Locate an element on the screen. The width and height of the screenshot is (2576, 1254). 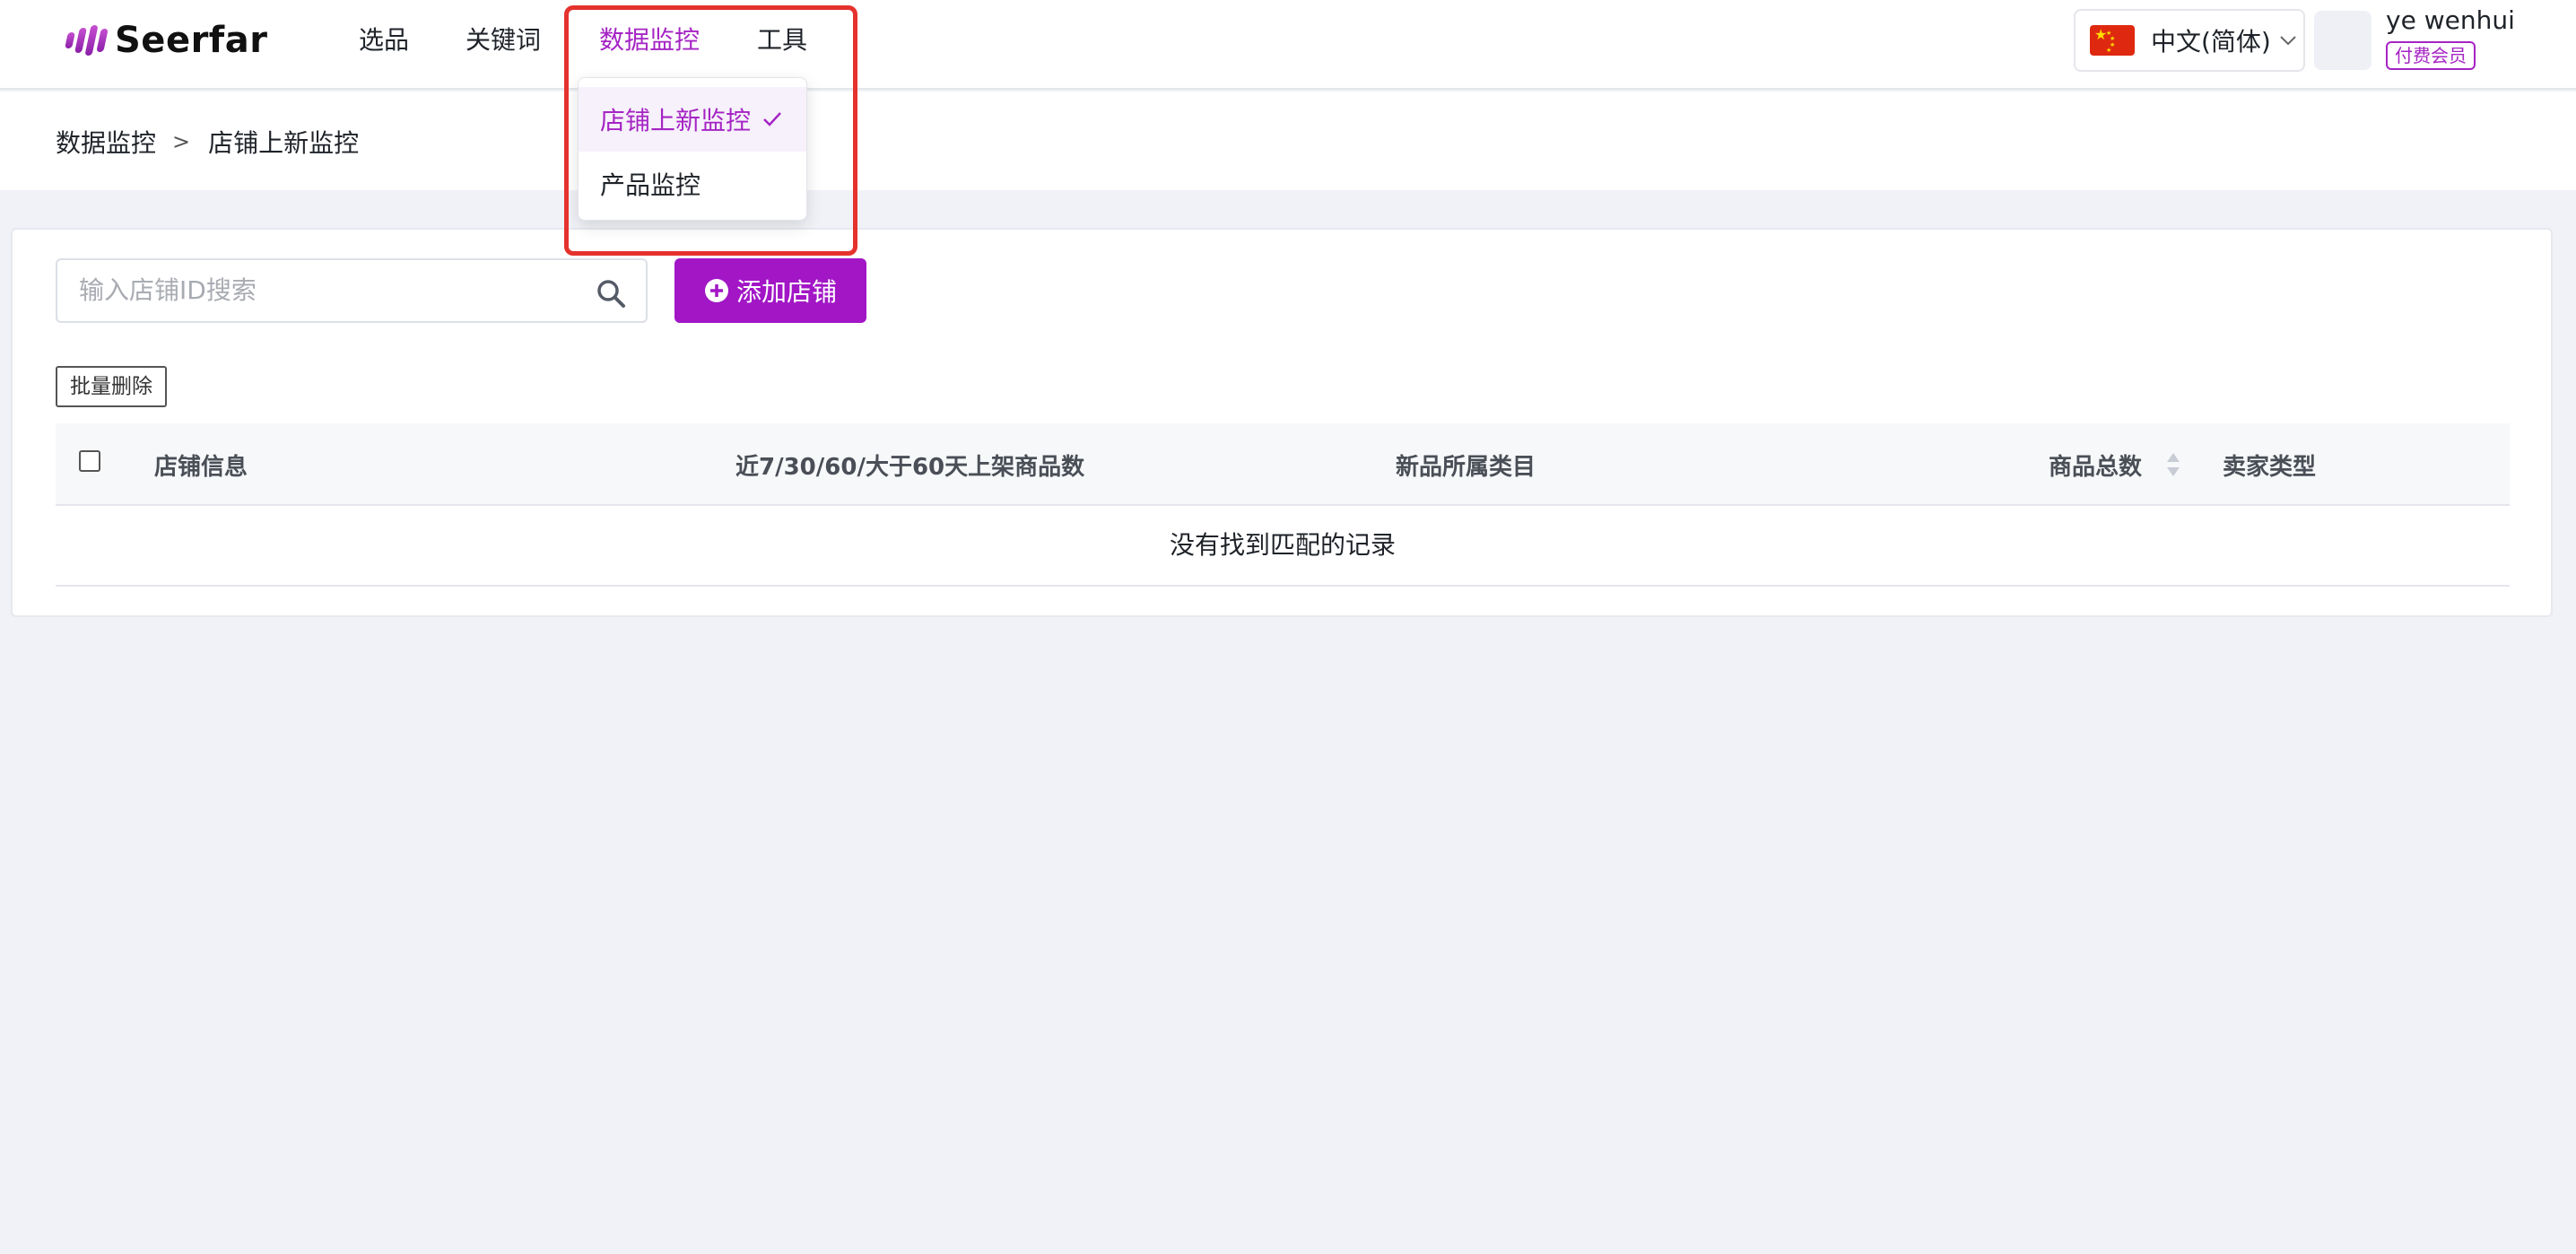
dropdown-item-store-new-monitoring: 店铺上新监控 is located at coordinates (692, 119).